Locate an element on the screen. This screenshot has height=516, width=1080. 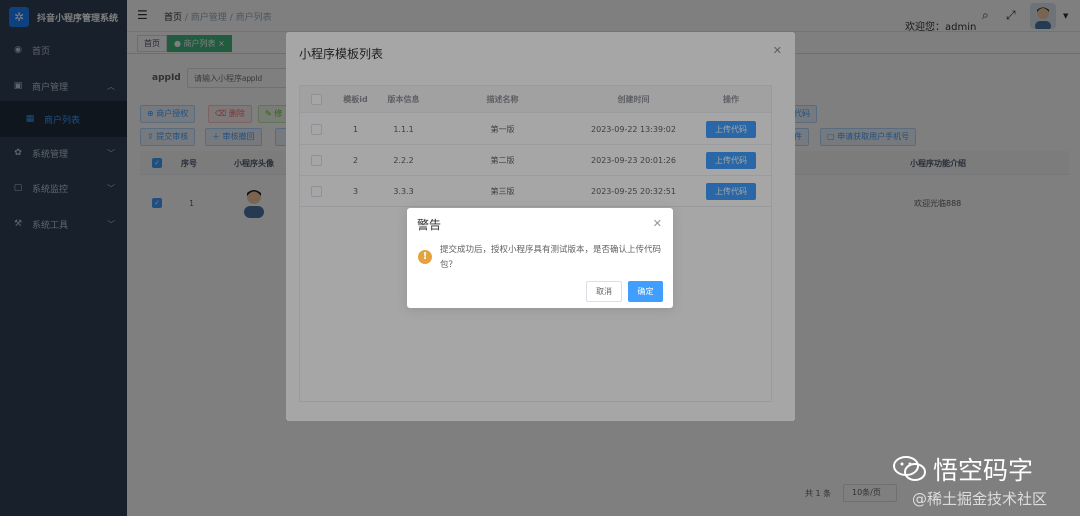
warning-icon: ! is located at coordinates (425, 257).